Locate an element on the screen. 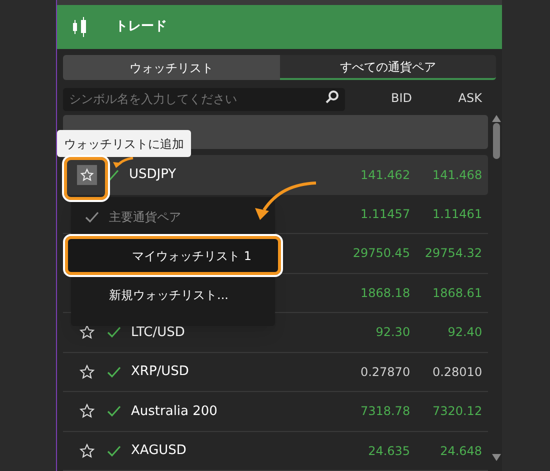 The width and height of the screenshot is (550, 471). bid-price: 0.27870 is located at coordinates (385, 372).